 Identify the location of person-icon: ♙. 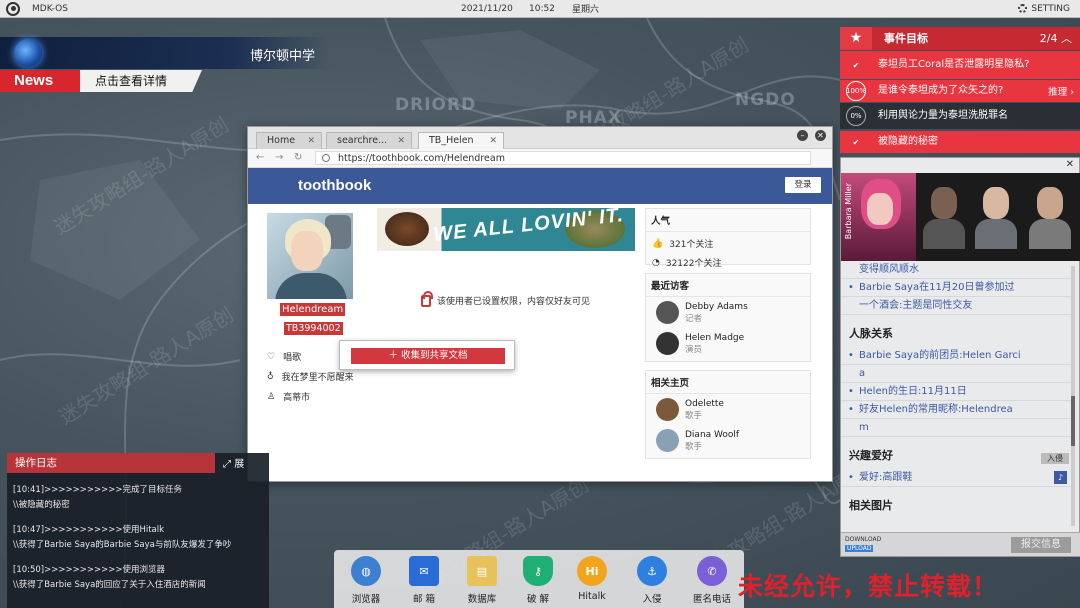
(271, 396).